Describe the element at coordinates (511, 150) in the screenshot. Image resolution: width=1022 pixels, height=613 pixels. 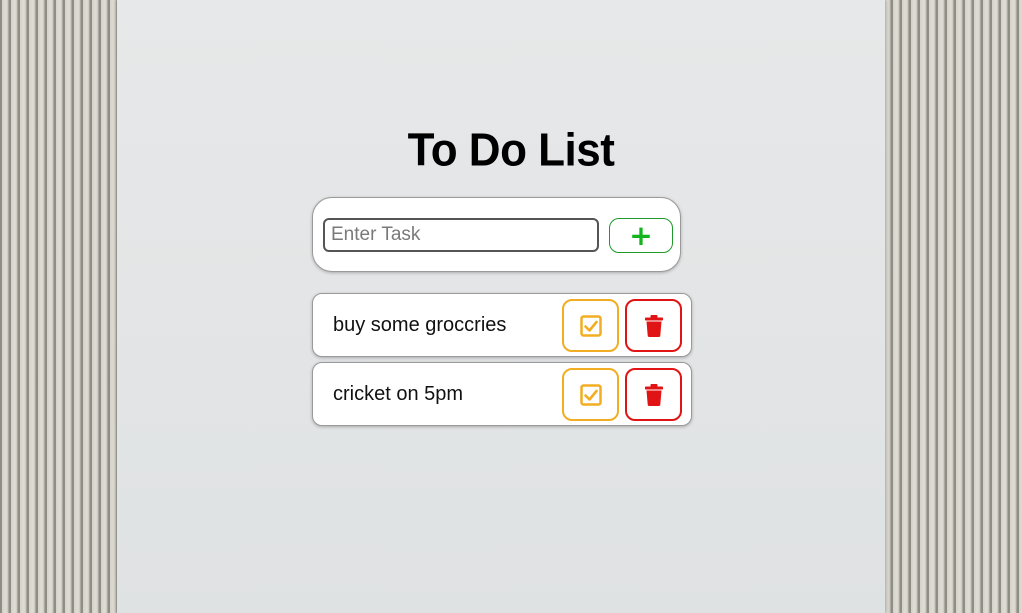
I see `page-title: To Do List` at that location.